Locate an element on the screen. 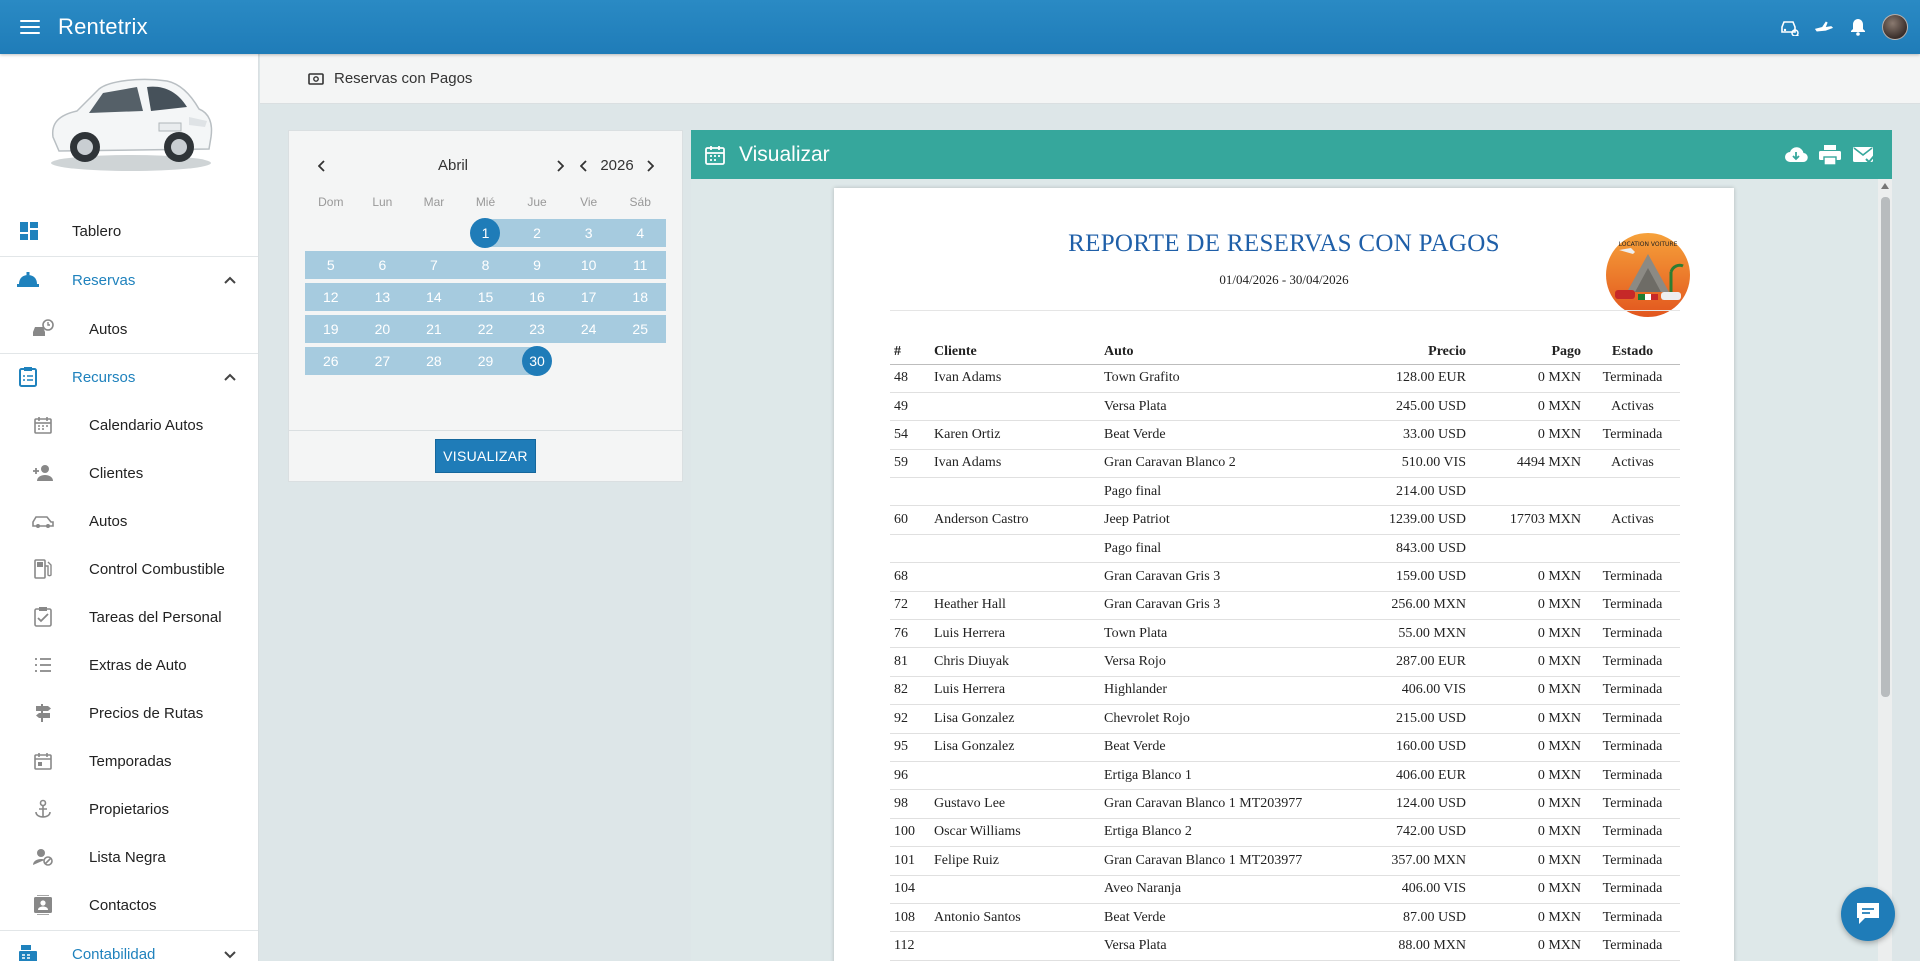 This screenshot has width=1920, height=961. prev-month-button is located at coordinates (322, 166).